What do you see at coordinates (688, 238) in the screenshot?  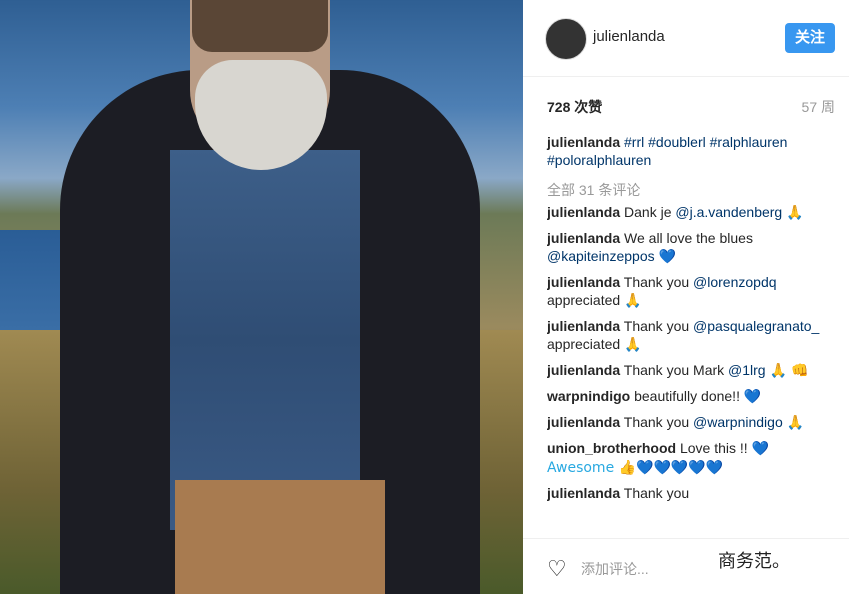 I see `comment-text: We all love the blues` at bounding box center [688, 238].